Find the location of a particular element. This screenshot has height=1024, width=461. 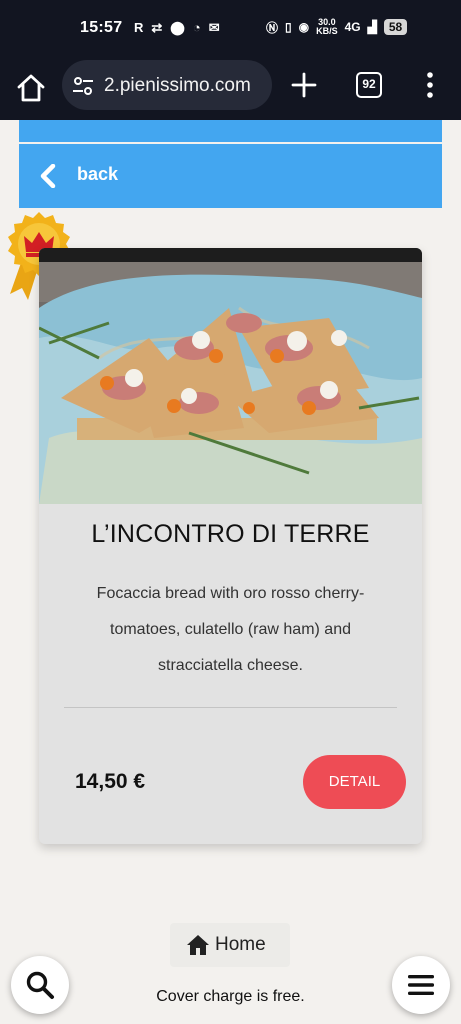

home-link-label: Home is located at coordinates (240, 944).